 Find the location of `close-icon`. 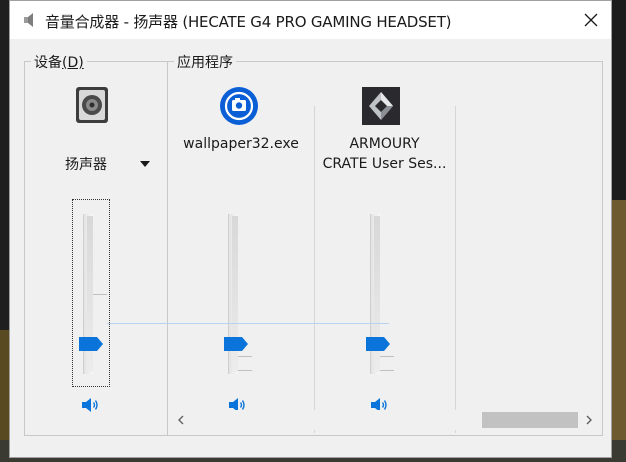

close-icon is located at coordinates (591, 20).